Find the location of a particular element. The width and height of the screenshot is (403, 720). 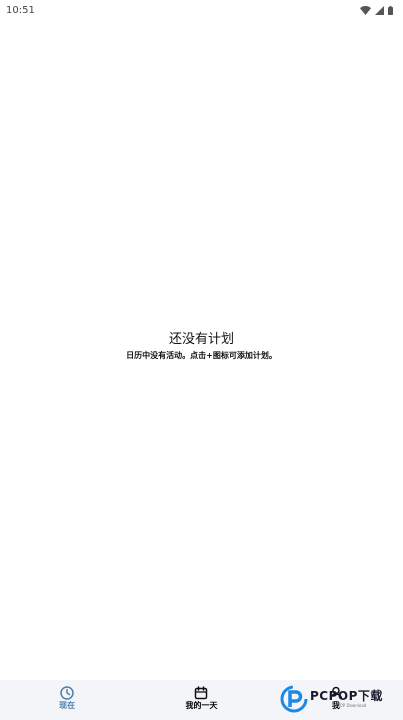

signal-icon is located at coordinates (379, 10).